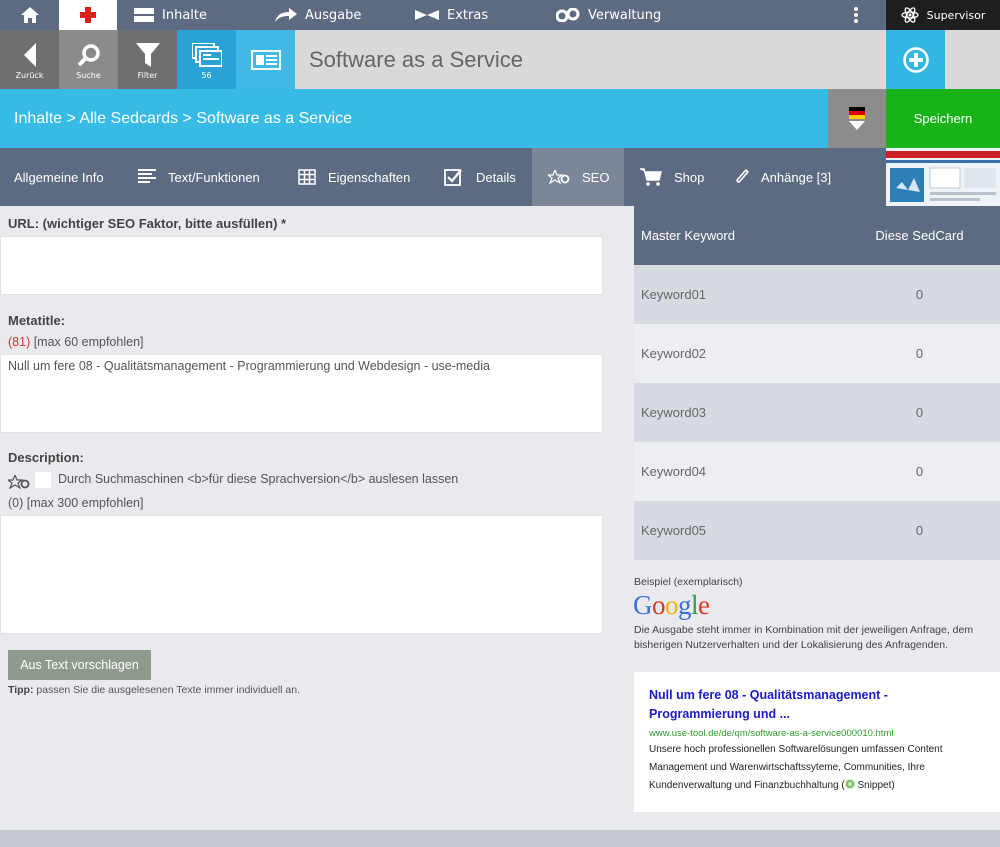 The image size is (1000, 847). I want to click on red-cross-icon, so click(88, 15).